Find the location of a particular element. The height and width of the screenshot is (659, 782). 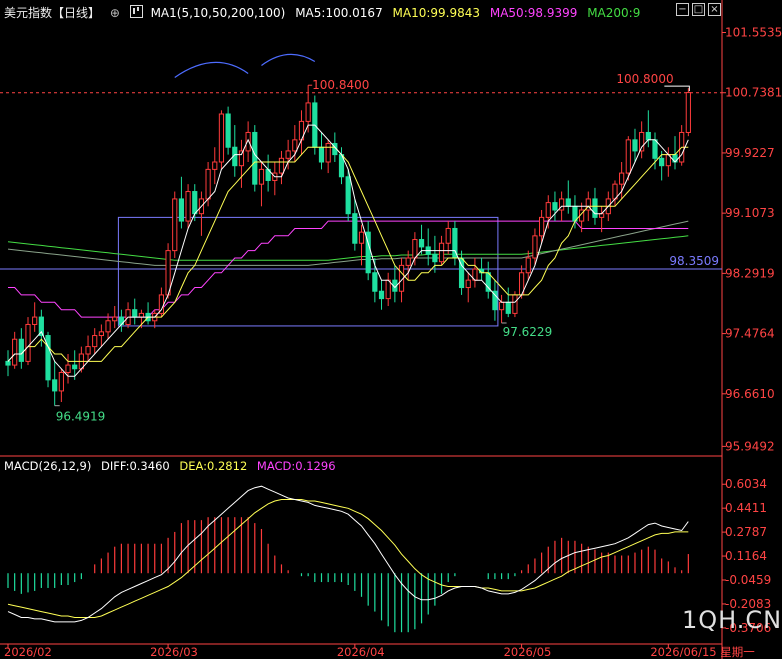

ma10-value: MA10:99.9843 is located at coordinates (436, 13).